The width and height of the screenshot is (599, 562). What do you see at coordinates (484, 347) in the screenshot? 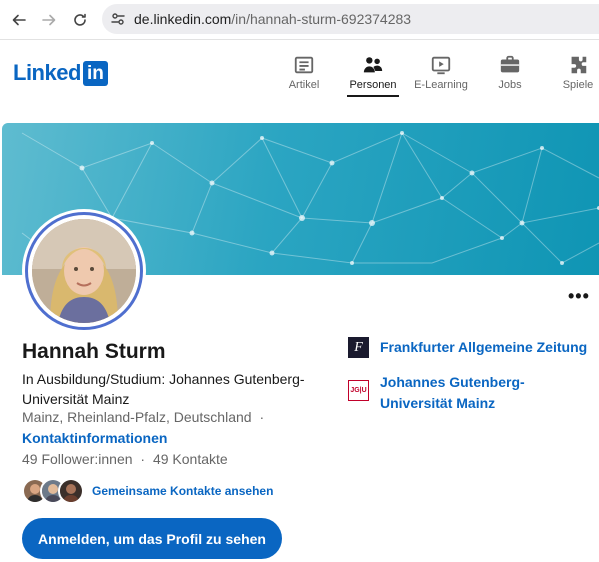
I see `org-name: Frankfurter Allgemeine Zeitung` at bounding box center [484, 347].